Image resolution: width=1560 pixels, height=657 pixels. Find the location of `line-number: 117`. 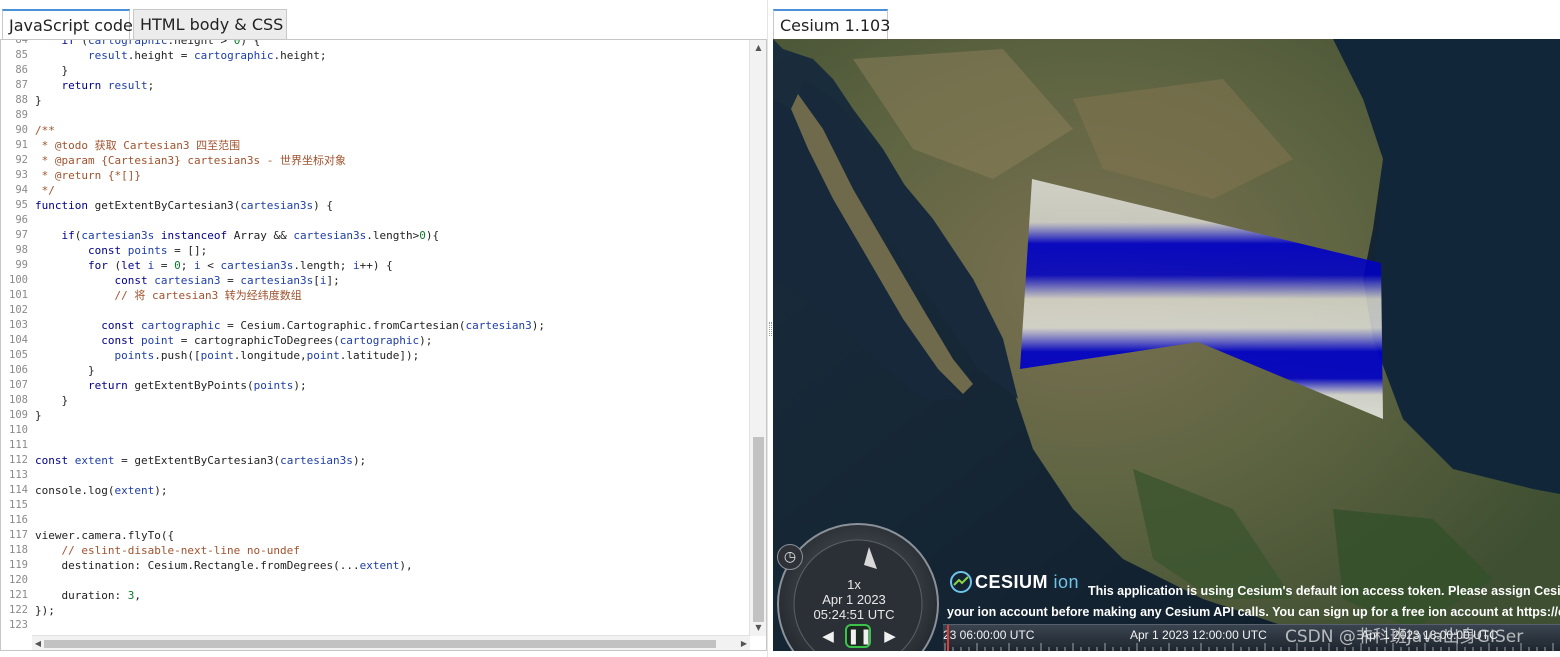

line-number: 117 is located at coordinates (18, 535).